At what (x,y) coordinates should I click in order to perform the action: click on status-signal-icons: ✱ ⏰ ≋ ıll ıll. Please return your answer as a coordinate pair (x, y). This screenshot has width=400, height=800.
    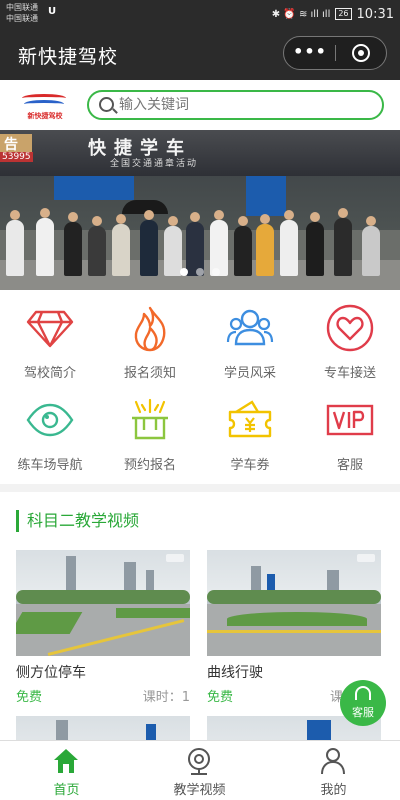
    Looking at the image, I should click on (301, 14).